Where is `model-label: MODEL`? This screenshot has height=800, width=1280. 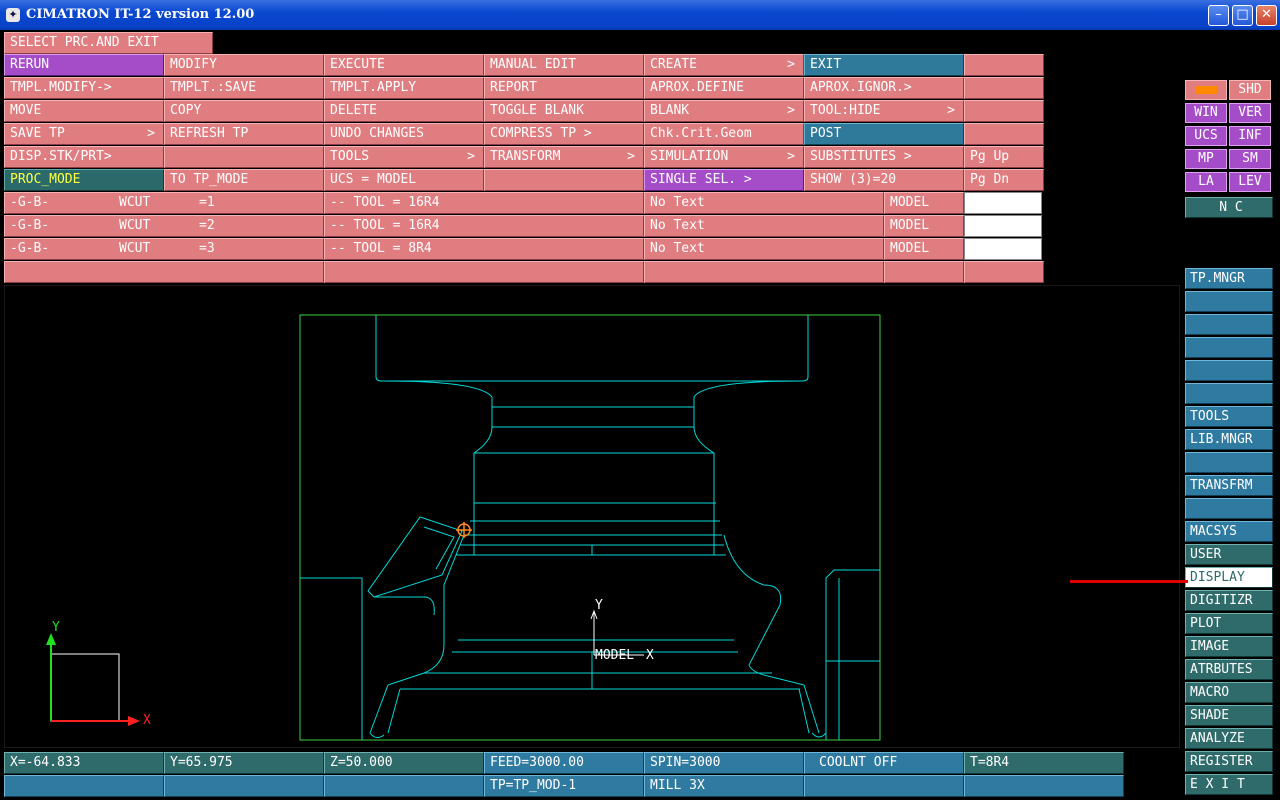 model-label: MODEL is located at coordinates (614, 655).